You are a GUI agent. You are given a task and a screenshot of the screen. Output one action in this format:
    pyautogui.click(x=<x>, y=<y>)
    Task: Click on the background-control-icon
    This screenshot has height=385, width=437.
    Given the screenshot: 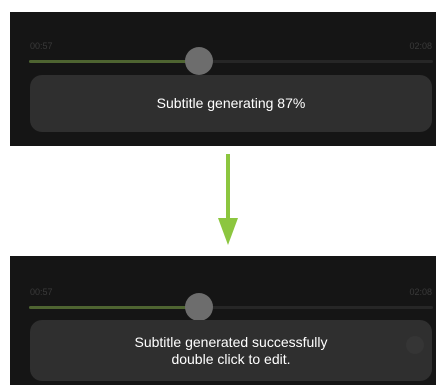 What is the action you would take?
    pyautogui.click(x=415, y=345)
    